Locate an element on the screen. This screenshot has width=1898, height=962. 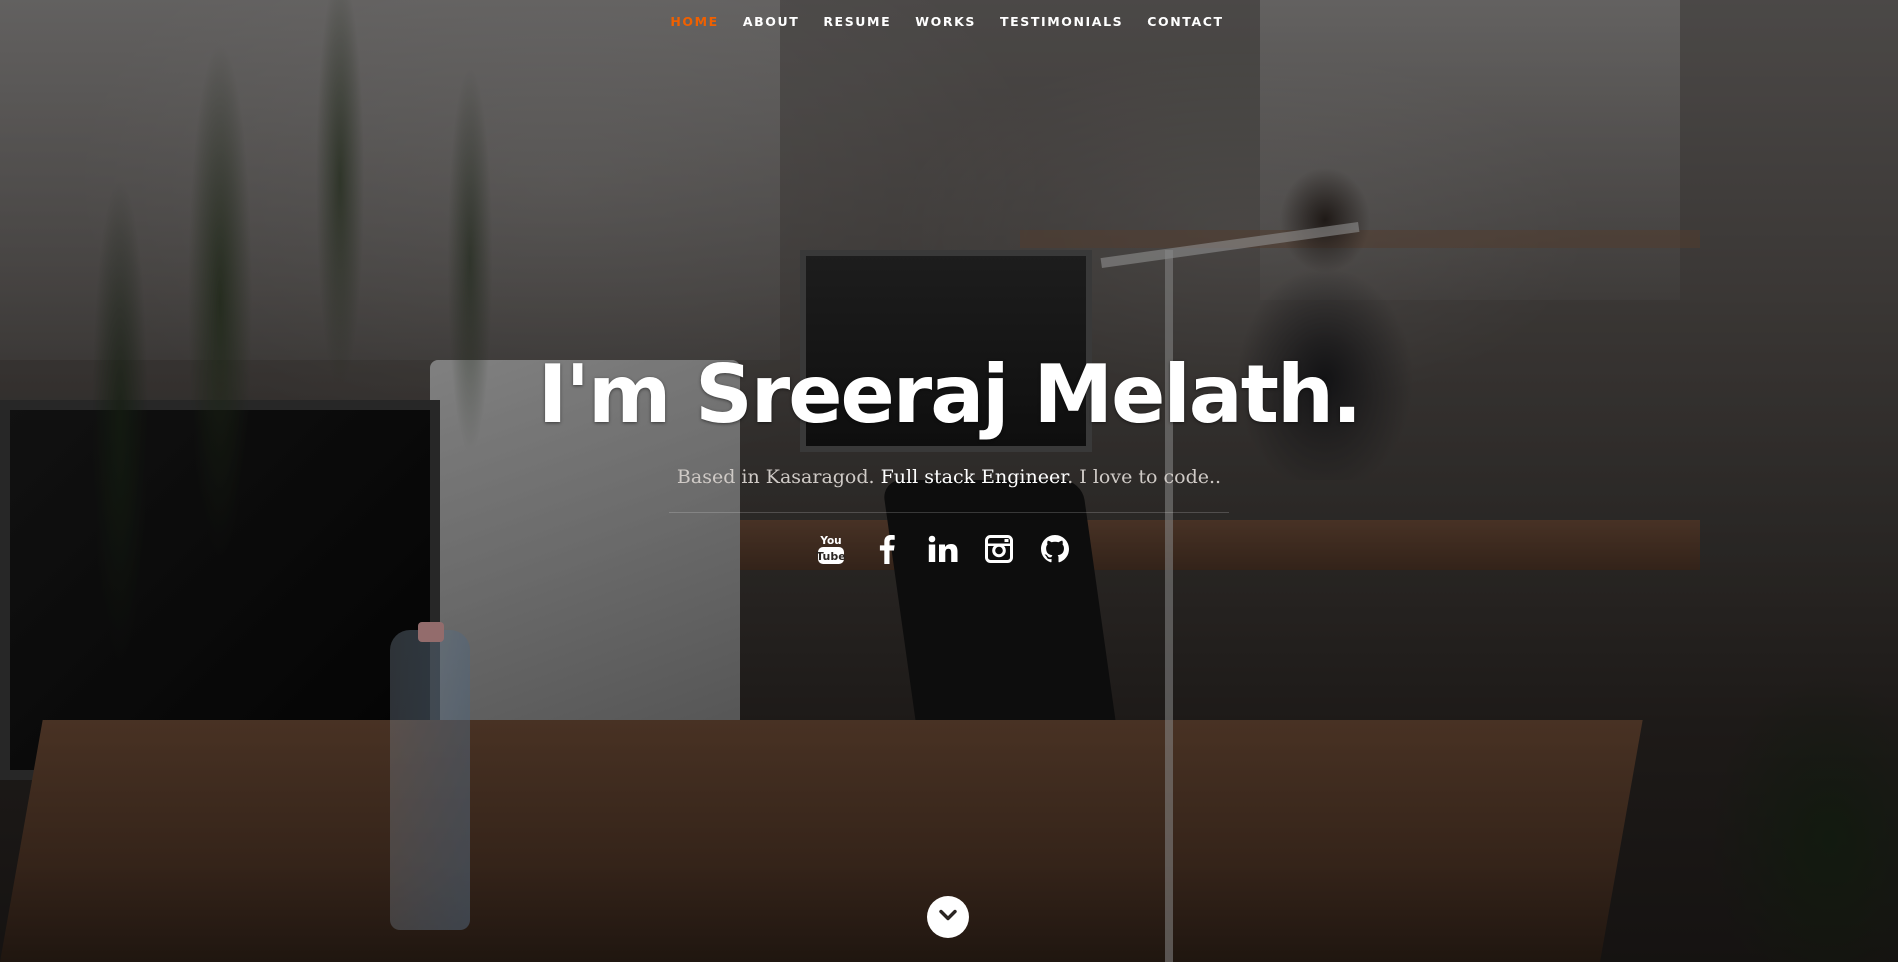
linkedin-icon is located at coordinates (943, 549).